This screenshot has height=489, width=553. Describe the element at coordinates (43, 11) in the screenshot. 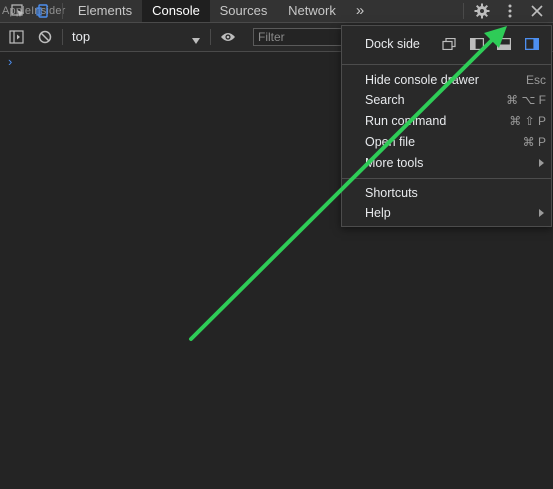

I see `device-toolbar-icon` at that location.